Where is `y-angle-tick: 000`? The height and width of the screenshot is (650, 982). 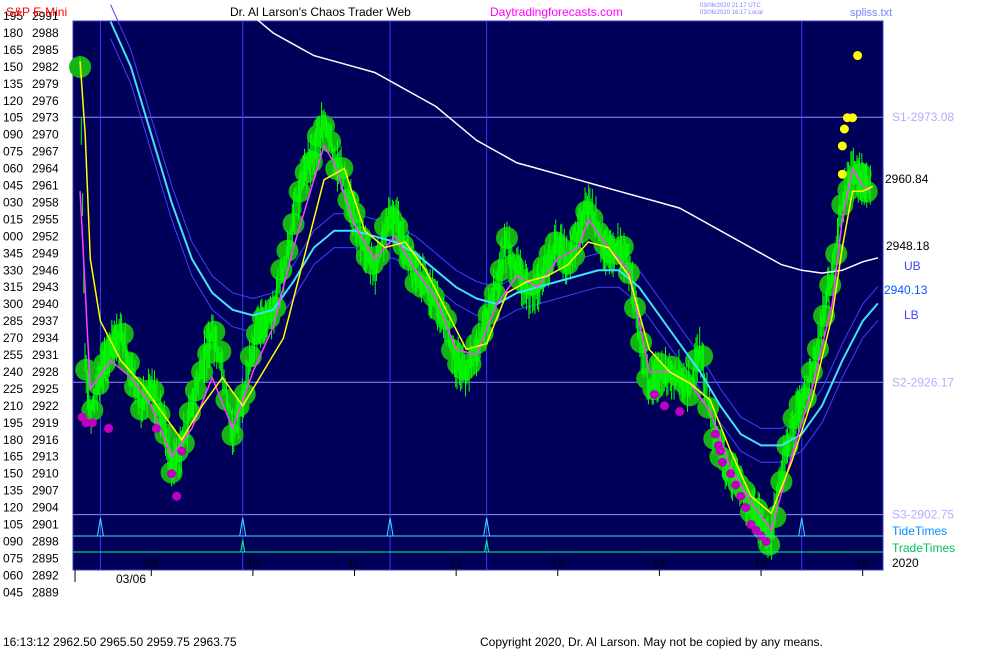
y-angle-tick: 000 is located at coordinates (13, 236).